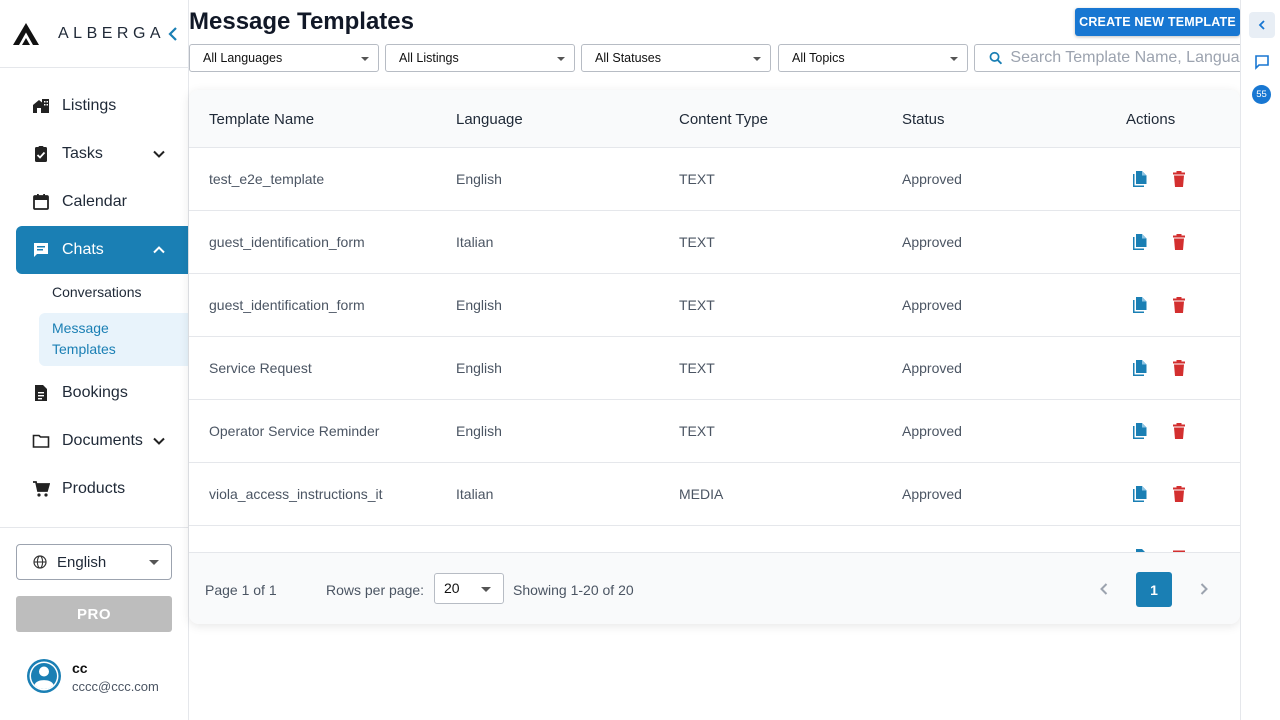  I want to click on avatar, so click(44, 676).